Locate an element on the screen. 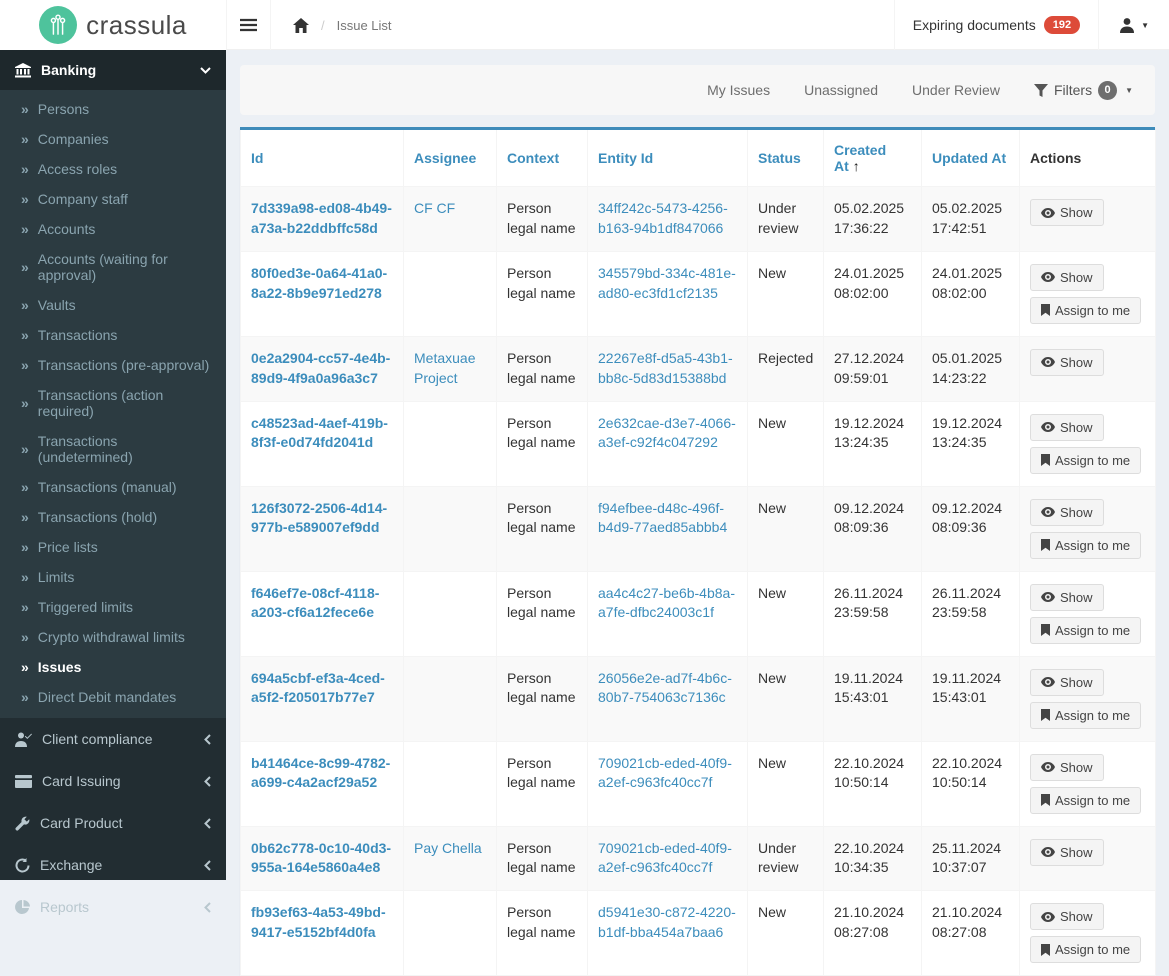 The height and width of the screenshot is (976, 1169). user-menu-button: ▼ is located at coordinates (1133, 25).